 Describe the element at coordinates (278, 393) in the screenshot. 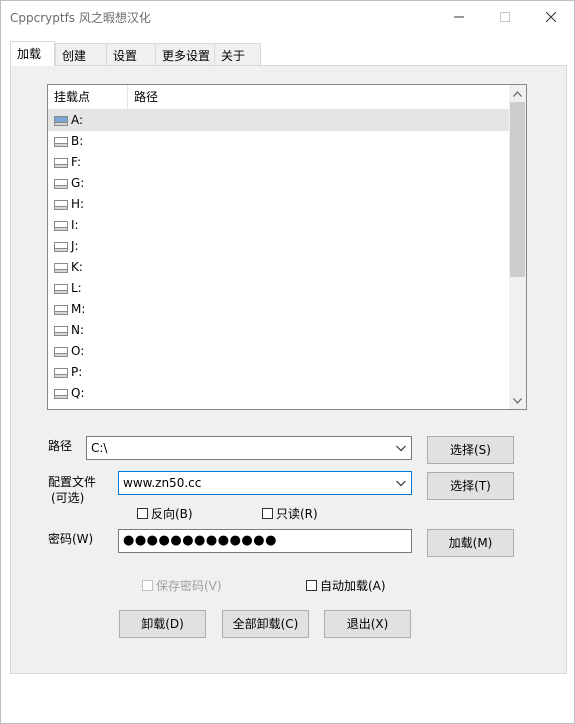

I see `list-item: Q:` at that location.